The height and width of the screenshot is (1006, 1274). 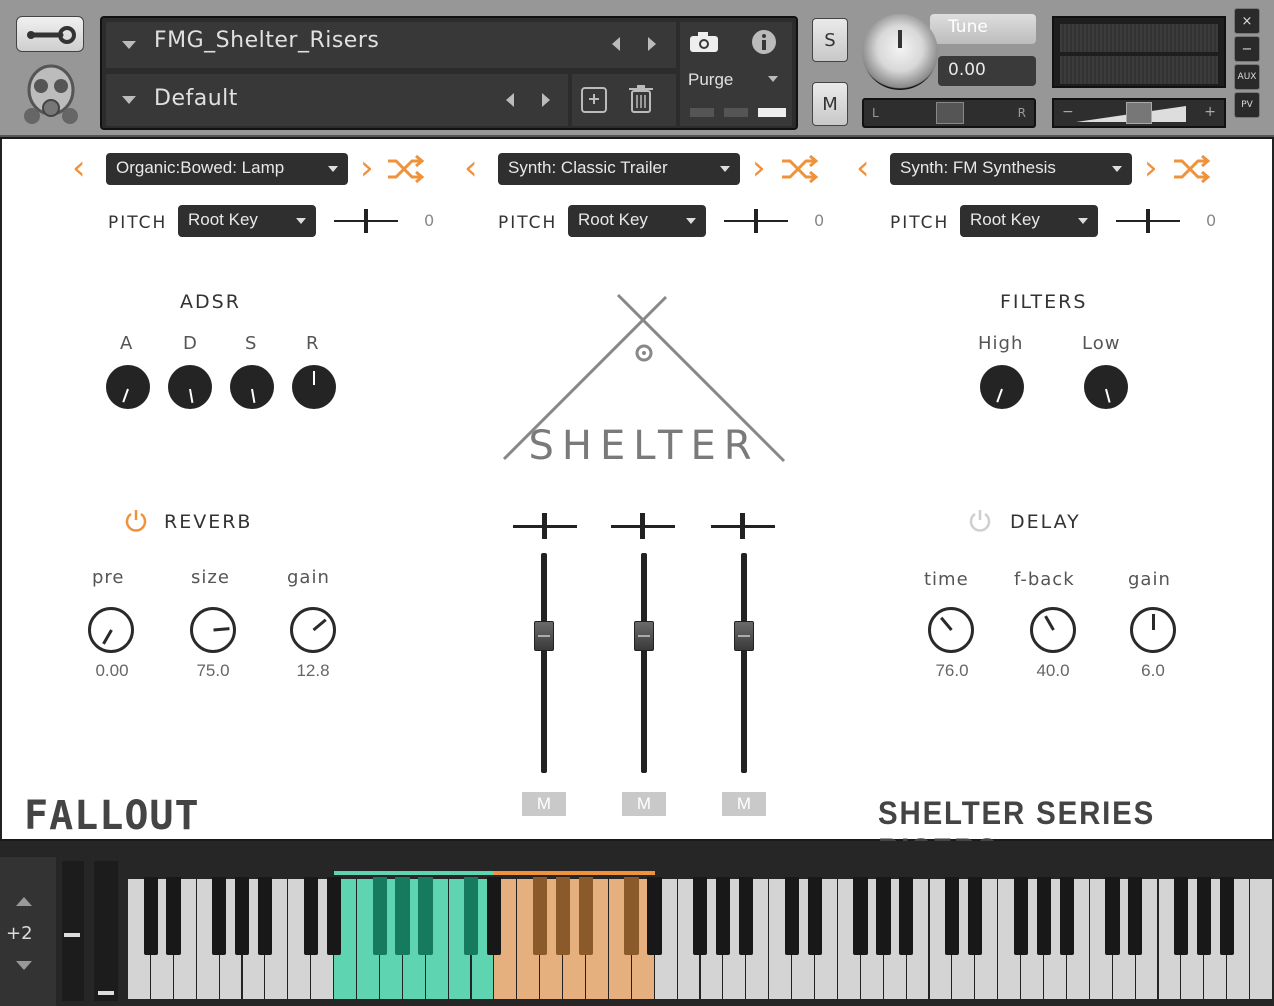 What do you see at coordinates (129, 45) in the screenshot?
I see `instrument-menu-icon` at bounding box center [129, 45].